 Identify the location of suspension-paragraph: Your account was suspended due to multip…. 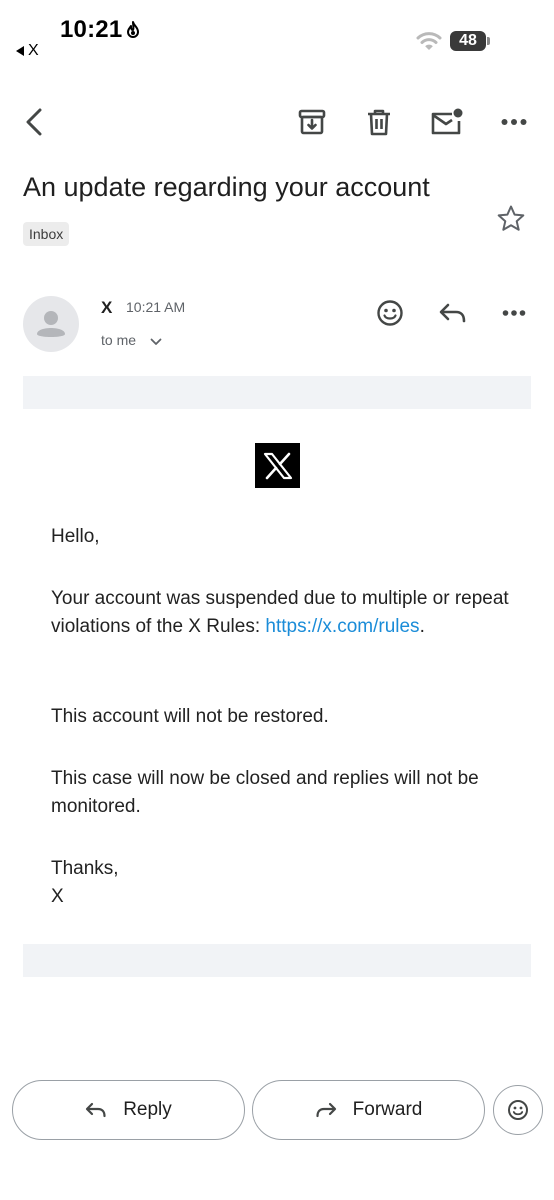
(281, 613).